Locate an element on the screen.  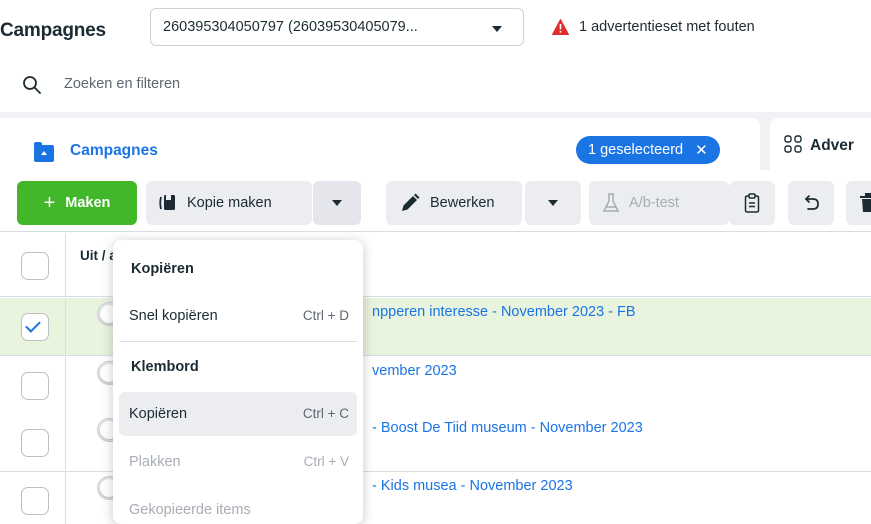
delete-button is located at coordinates (858, 203).